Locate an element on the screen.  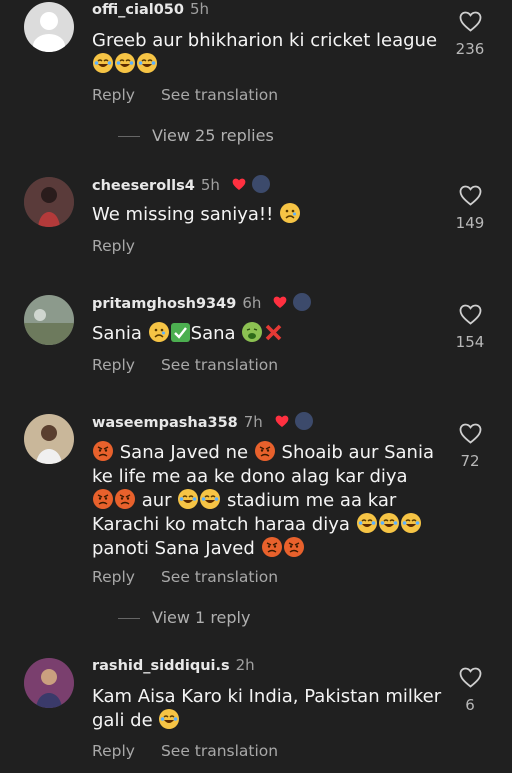
comment-meta: waseempasha358 7h is located at coordinates (202, 421).